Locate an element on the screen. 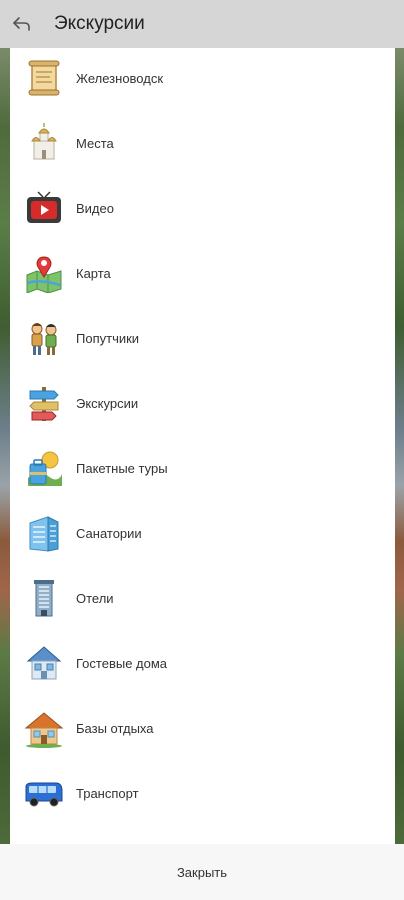  menu-item-recreation-centers: Базы отдыха is located at coordinates (202, 728).